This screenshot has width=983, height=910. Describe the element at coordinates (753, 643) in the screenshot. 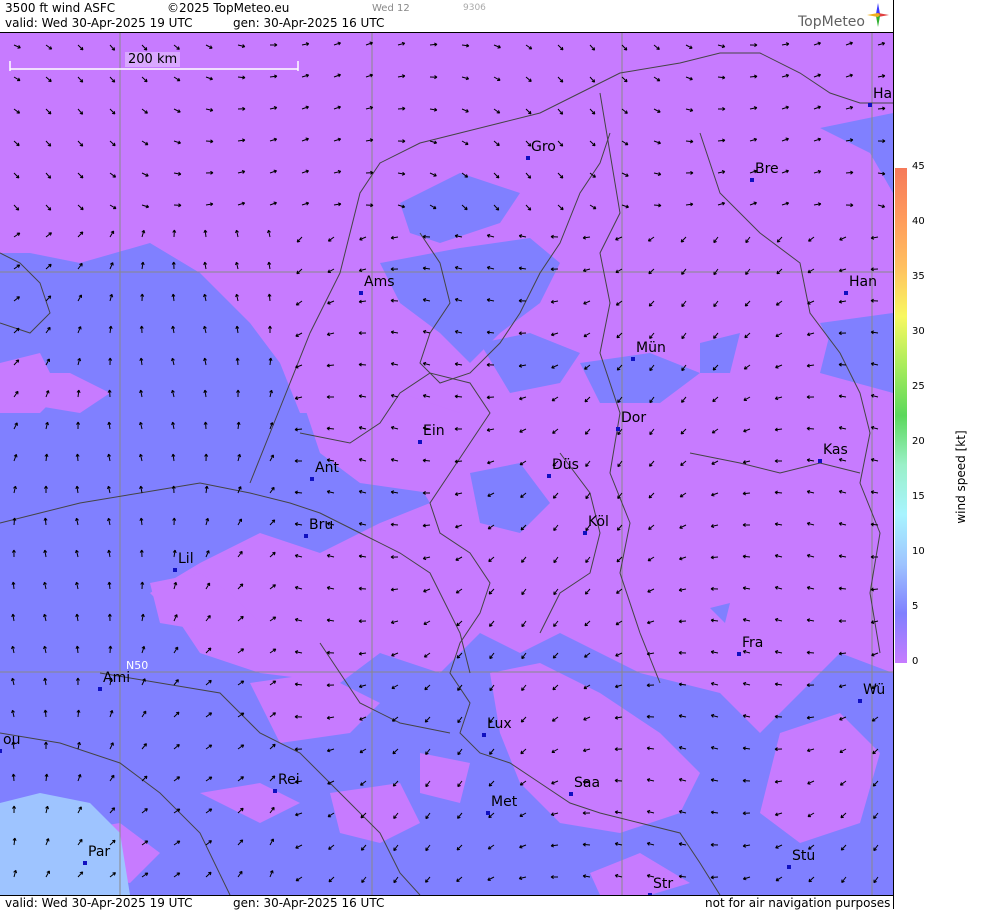

I see `city-name: Fra` at that location.